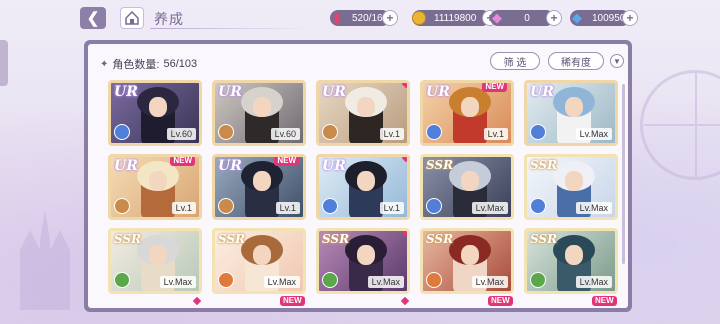 The image size is (720, 324). What do you see at coordinates (455, 18) in the screenshot?
I see `coin-value: 11119800` at bounding box center [455, 18].